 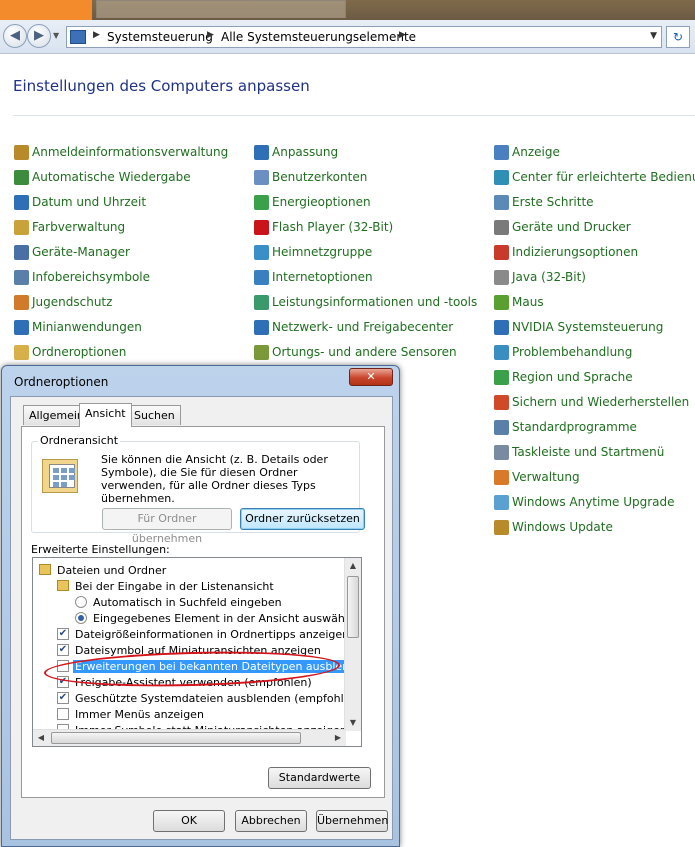 I want to click on cp-item-label: Leistungsinformationen und -tools, so click(x=375, y=302).